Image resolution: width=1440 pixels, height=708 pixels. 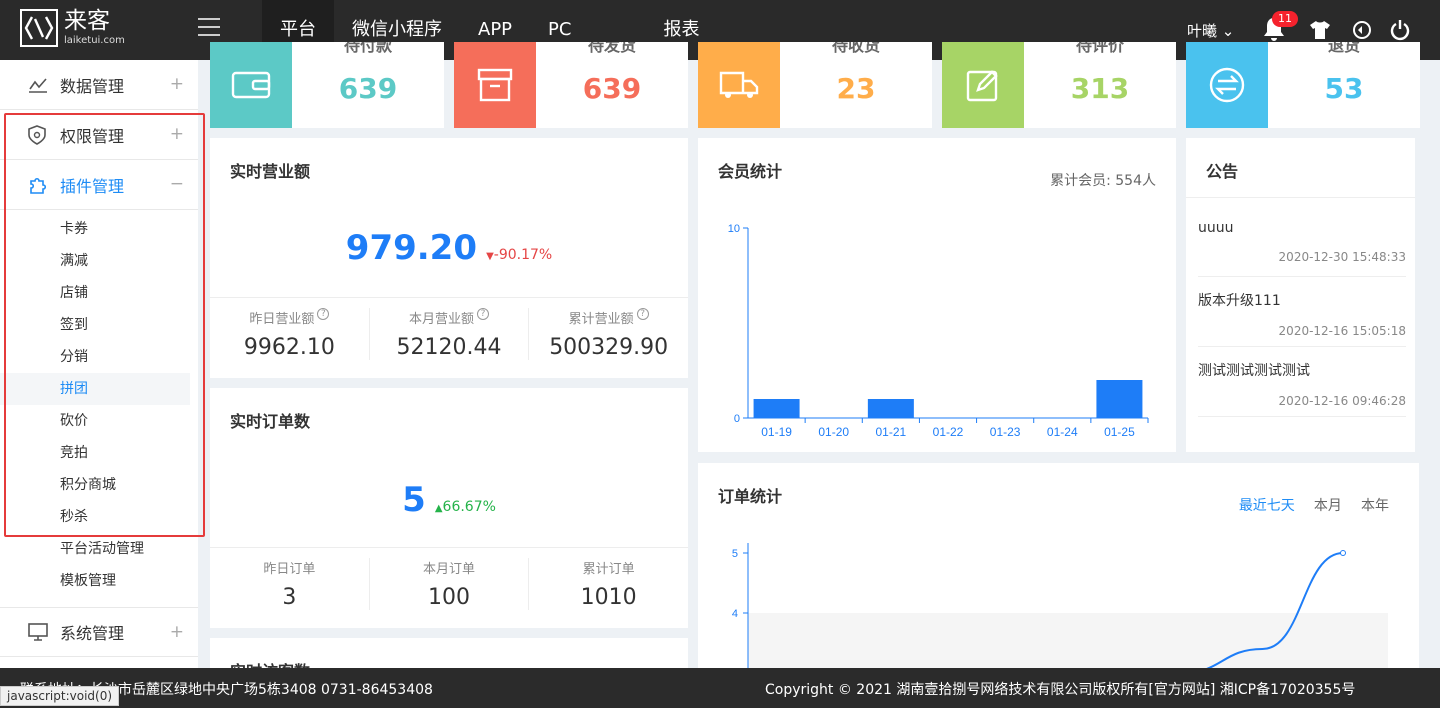 What do you see at coordinates (855, 48) in the screenshot?
I see `kpi-label: 待收货` at bounding box center [855, 48].